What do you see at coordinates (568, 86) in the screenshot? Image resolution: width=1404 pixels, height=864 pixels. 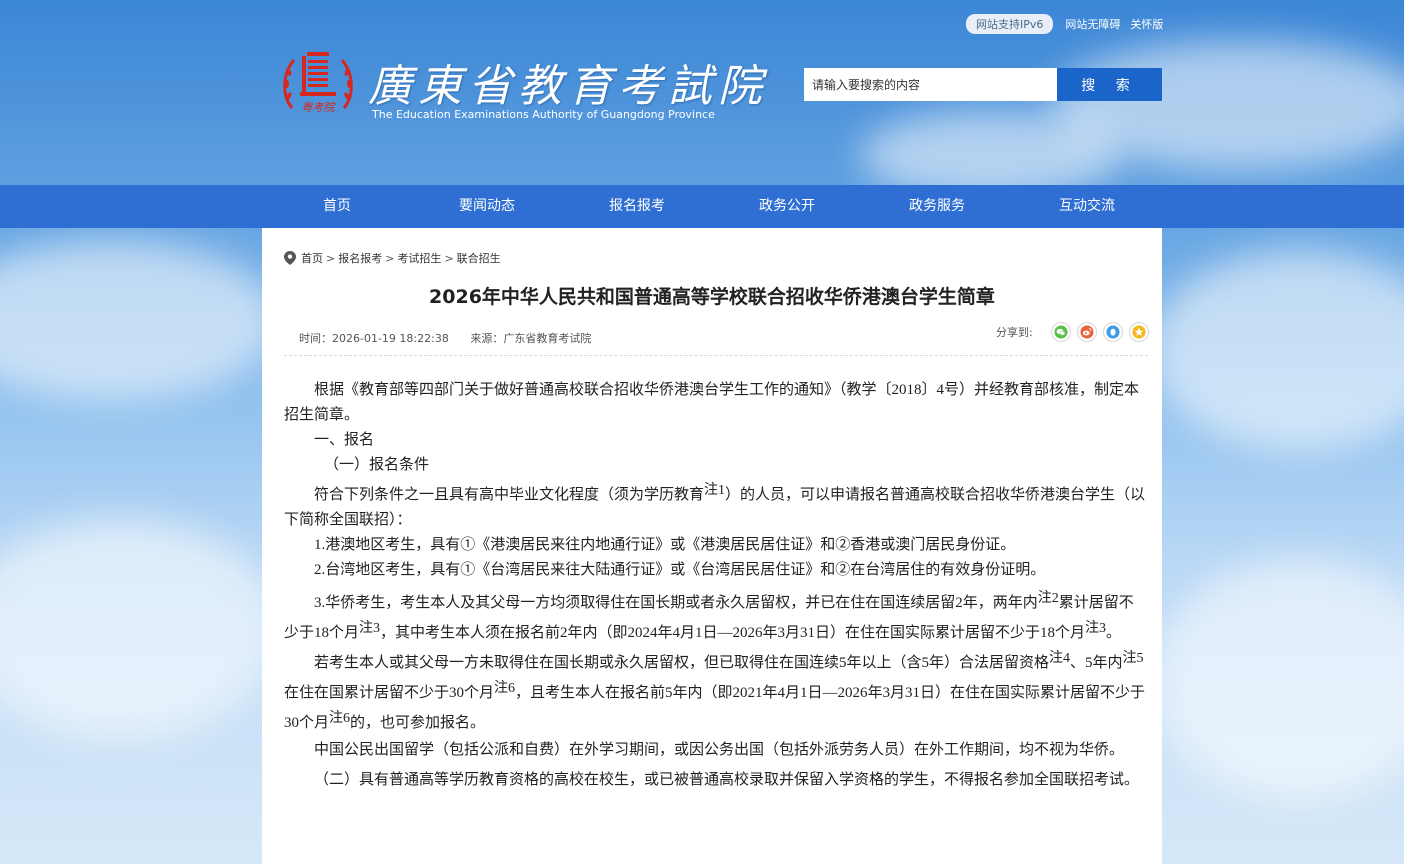 I see `site-title-chinese: 廣東省教育考試院` at bounding box center [568, 86].